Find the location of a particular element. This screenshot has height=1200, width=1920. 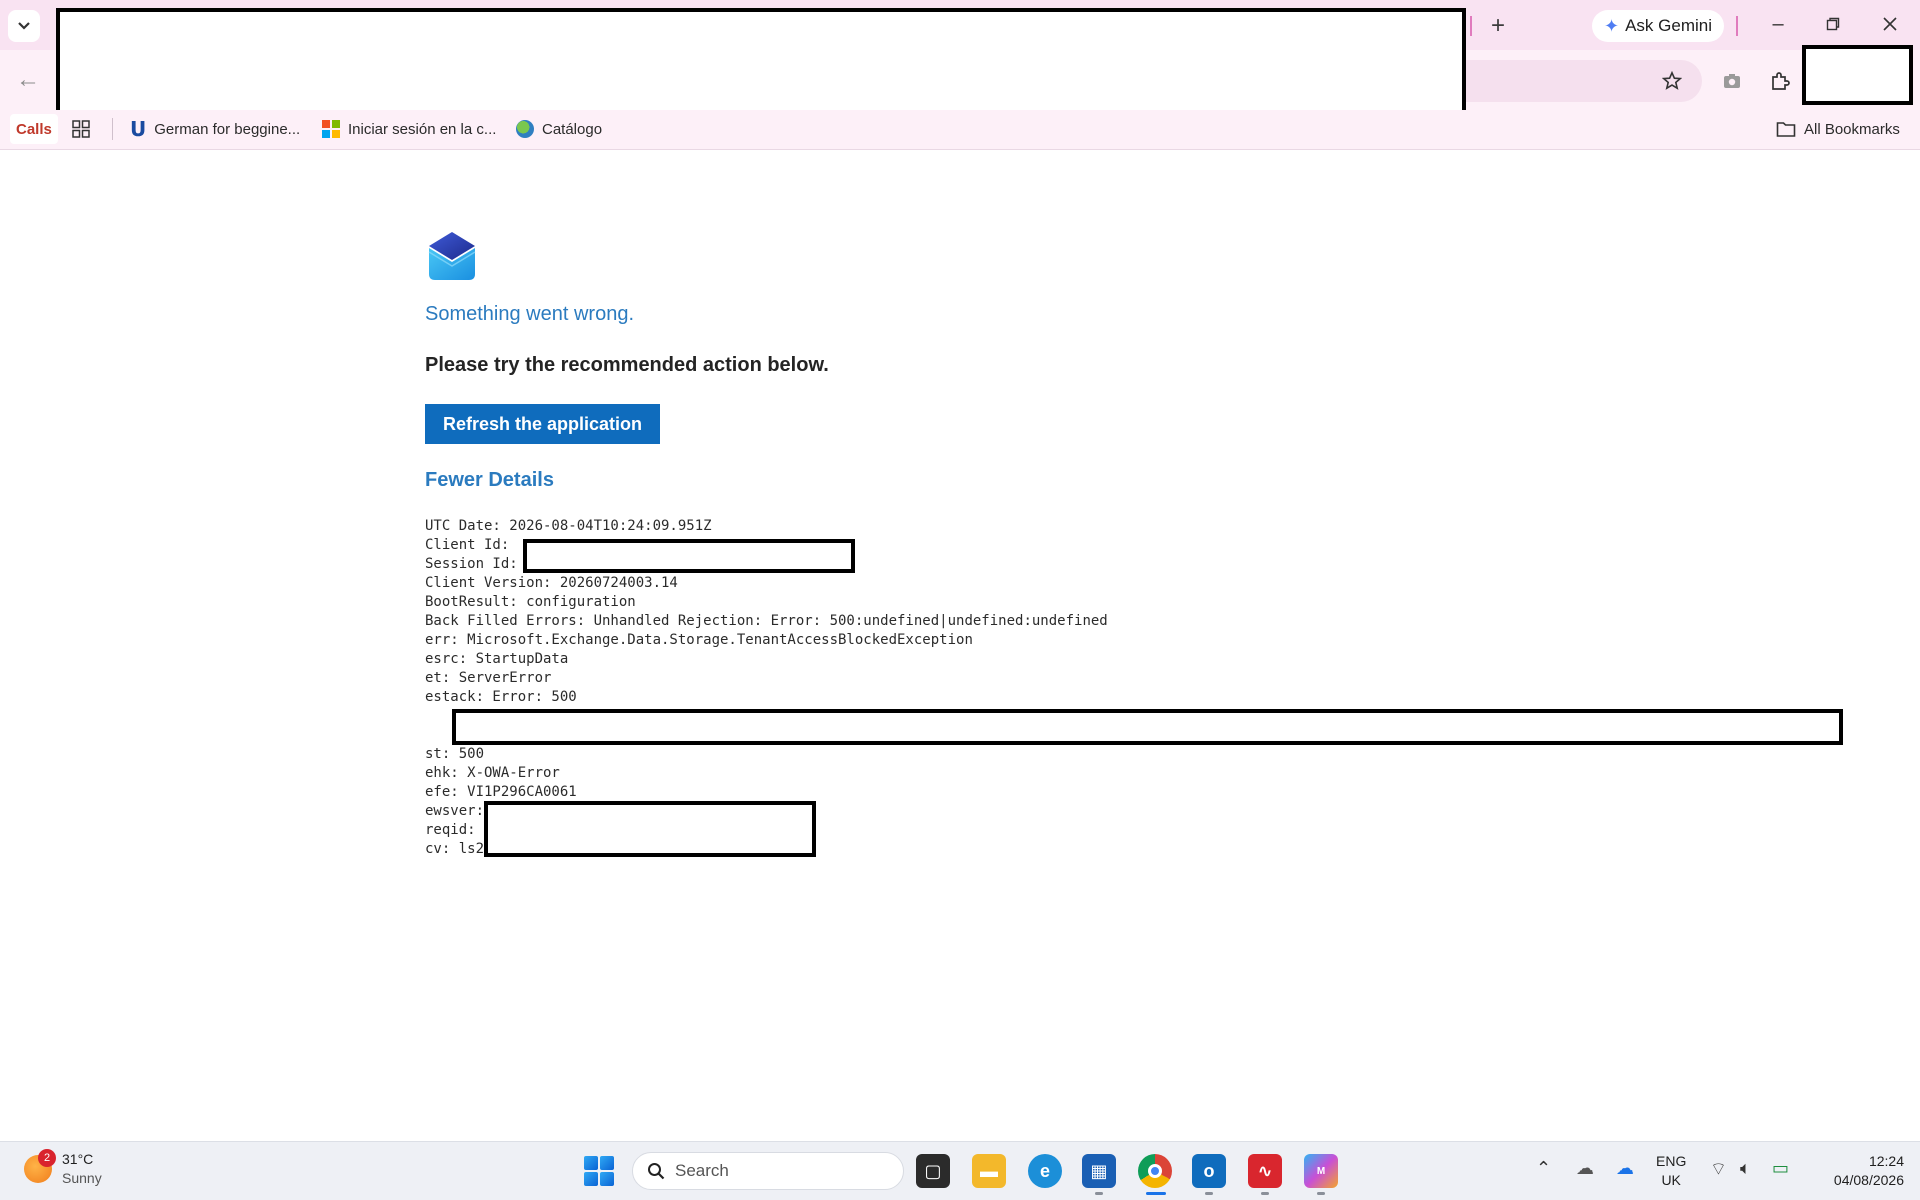

bookmark-star-button is located at coordinates (1672, 81).